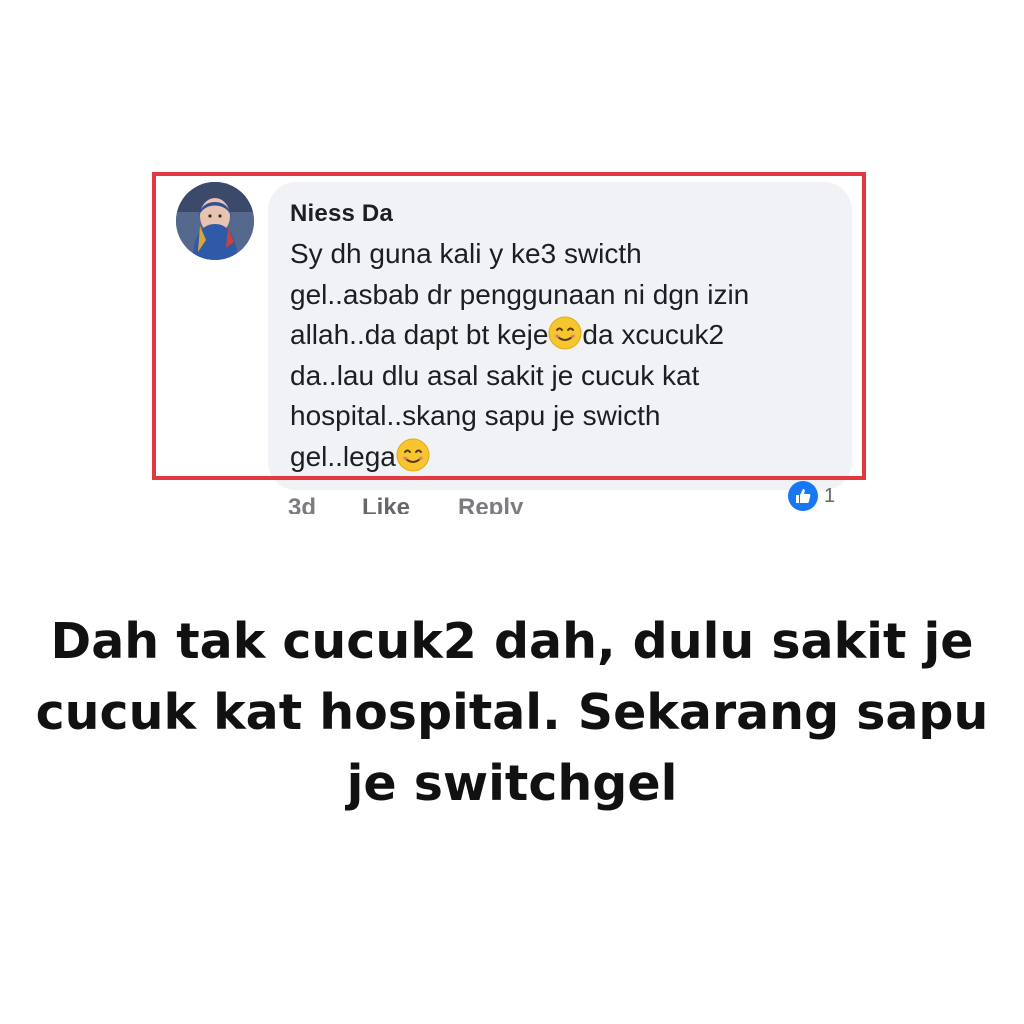 The image size is (1024, 1024). What do you see at coordinates (302, 504) in the screenshot?
I see `comment-timestamp: 3d` at bounding box center [302, 504].